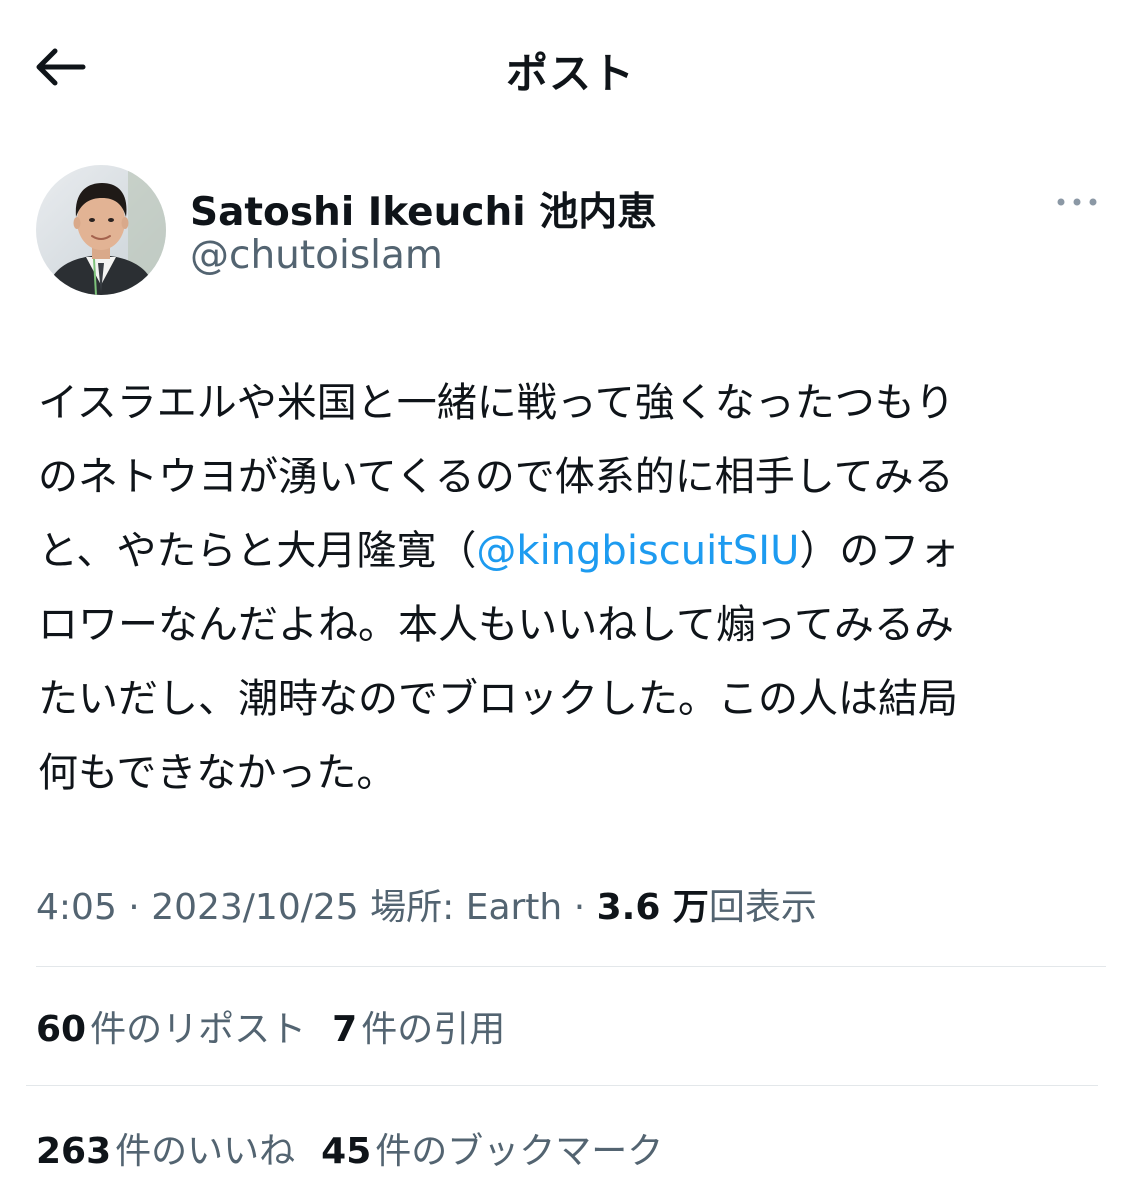  Describe the element at coordinates (879, 551) in the screenshot. I see `tweet-text-segment: ）のフォ` at that location.